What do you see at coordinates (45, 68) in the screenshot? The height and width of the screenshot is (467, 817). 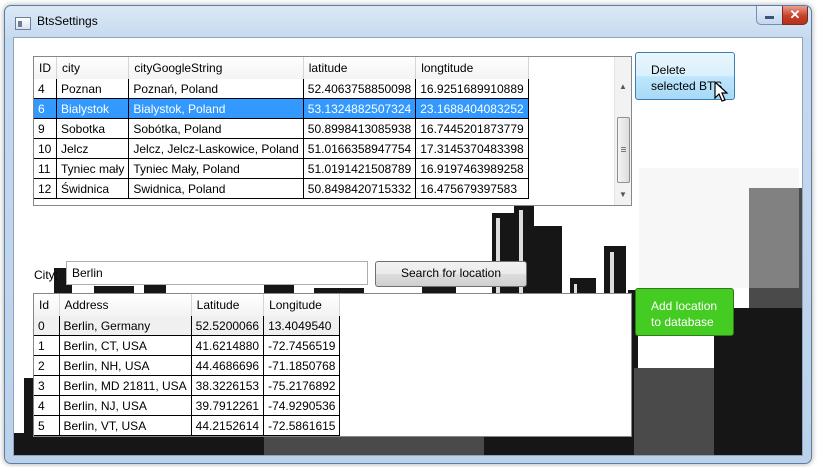 I see `column-header-id: ID` at bounding box center [45, 68].